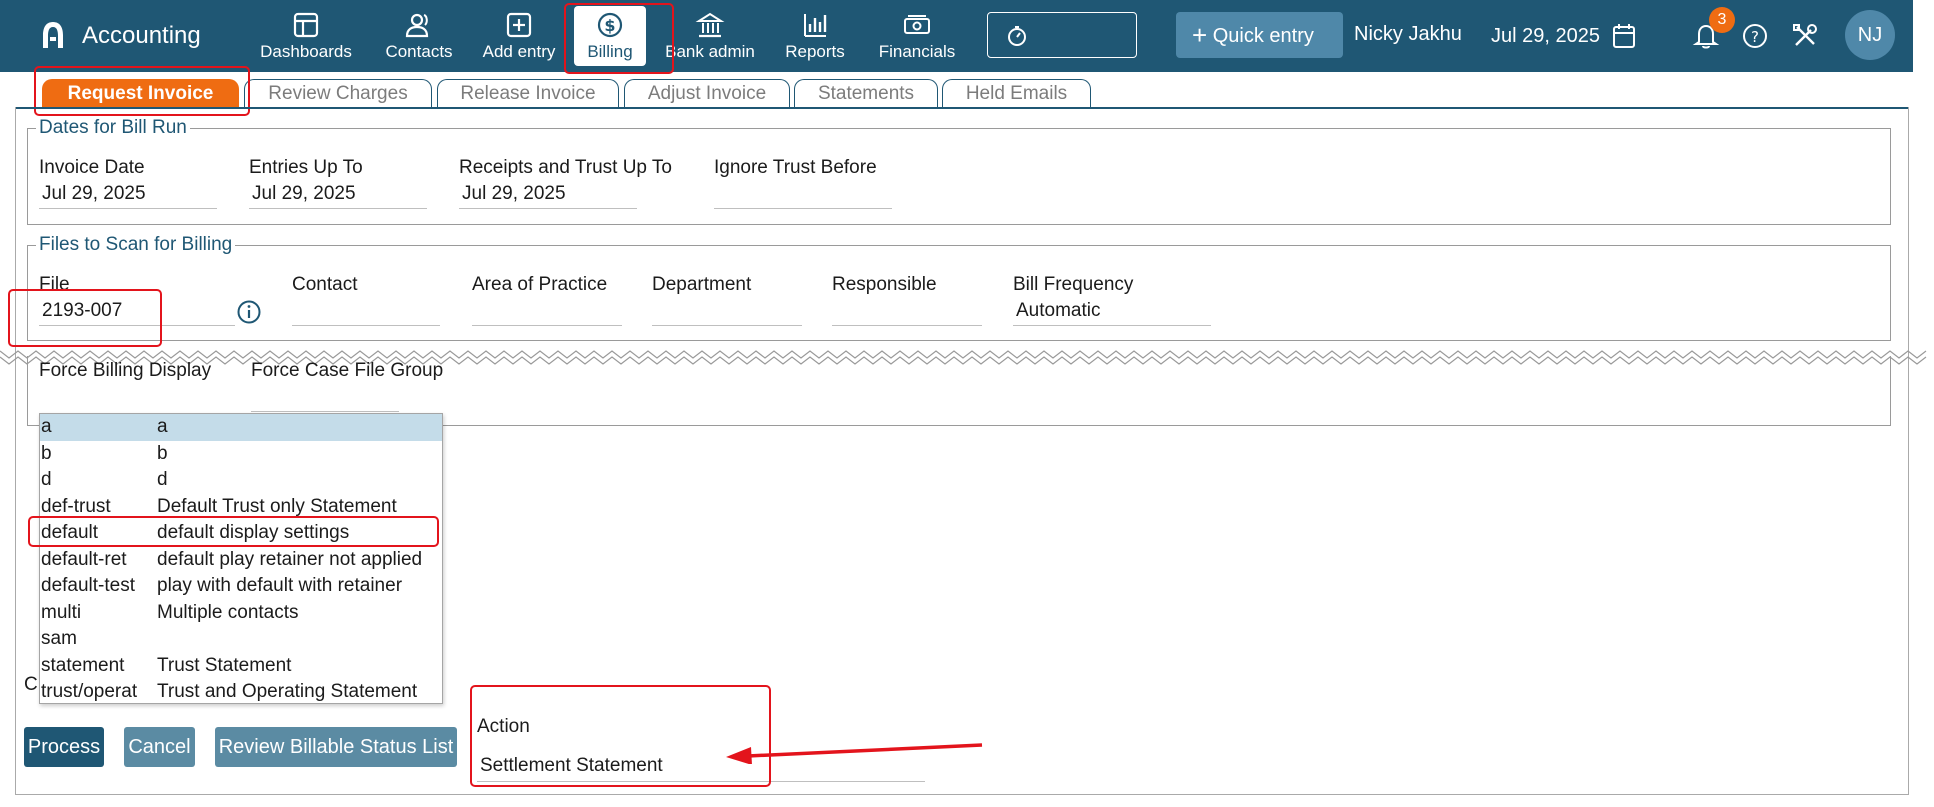  What do you see at coordinates (610, 51) in the screenshot?
I see `nav-billing-label: Billing` at bounding box center [610, 51].